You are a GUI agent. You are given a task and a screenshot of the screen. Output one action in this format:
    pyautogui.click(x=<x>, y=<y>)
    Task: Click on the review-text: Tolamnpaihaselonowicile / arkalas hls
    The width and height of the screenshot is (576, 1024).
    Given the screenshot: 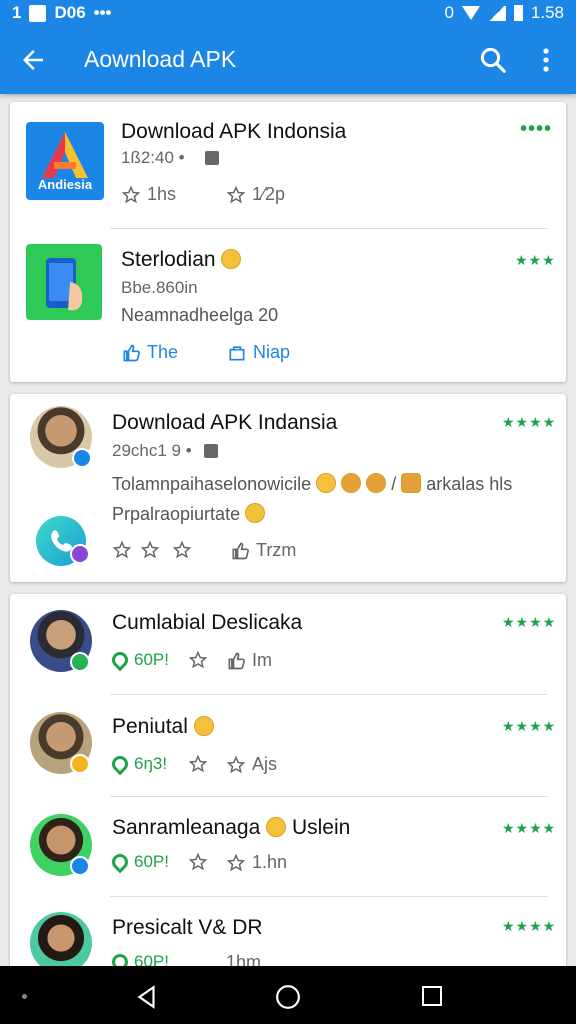 What is the action you would take?
    pyautogui.click(x=312, y=484)
    